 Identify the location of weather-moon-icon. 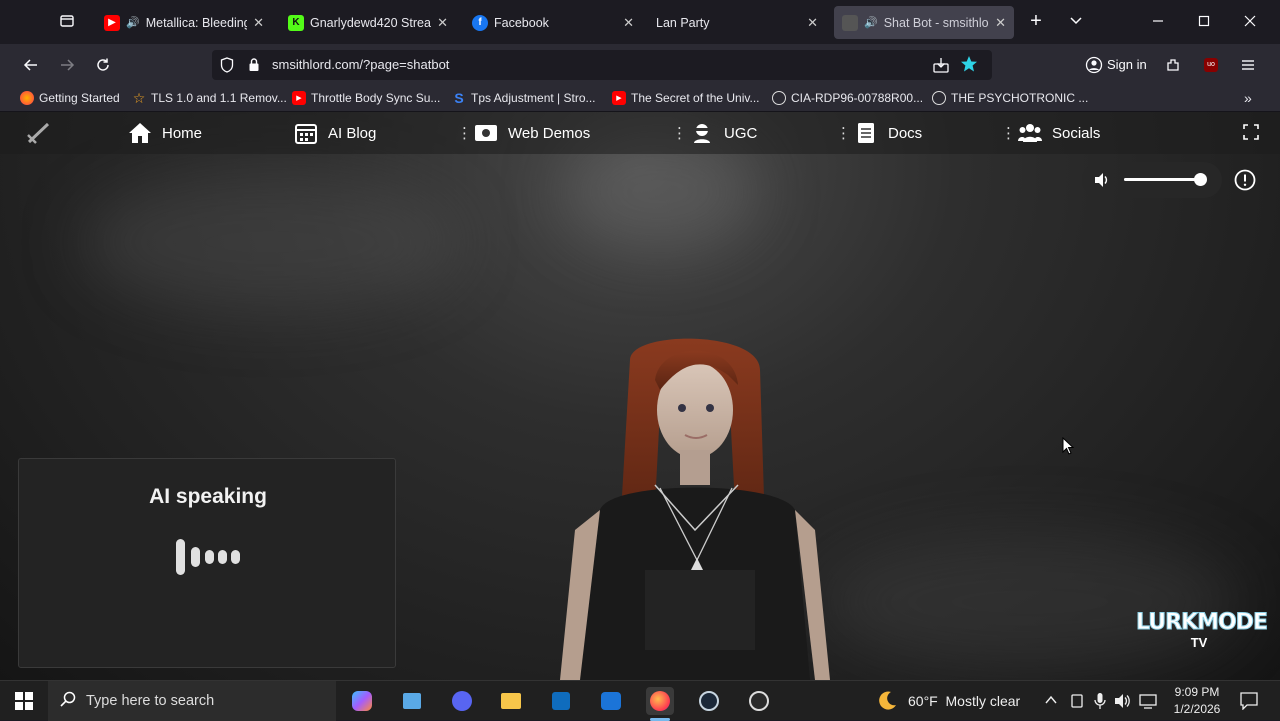
(887, 703).